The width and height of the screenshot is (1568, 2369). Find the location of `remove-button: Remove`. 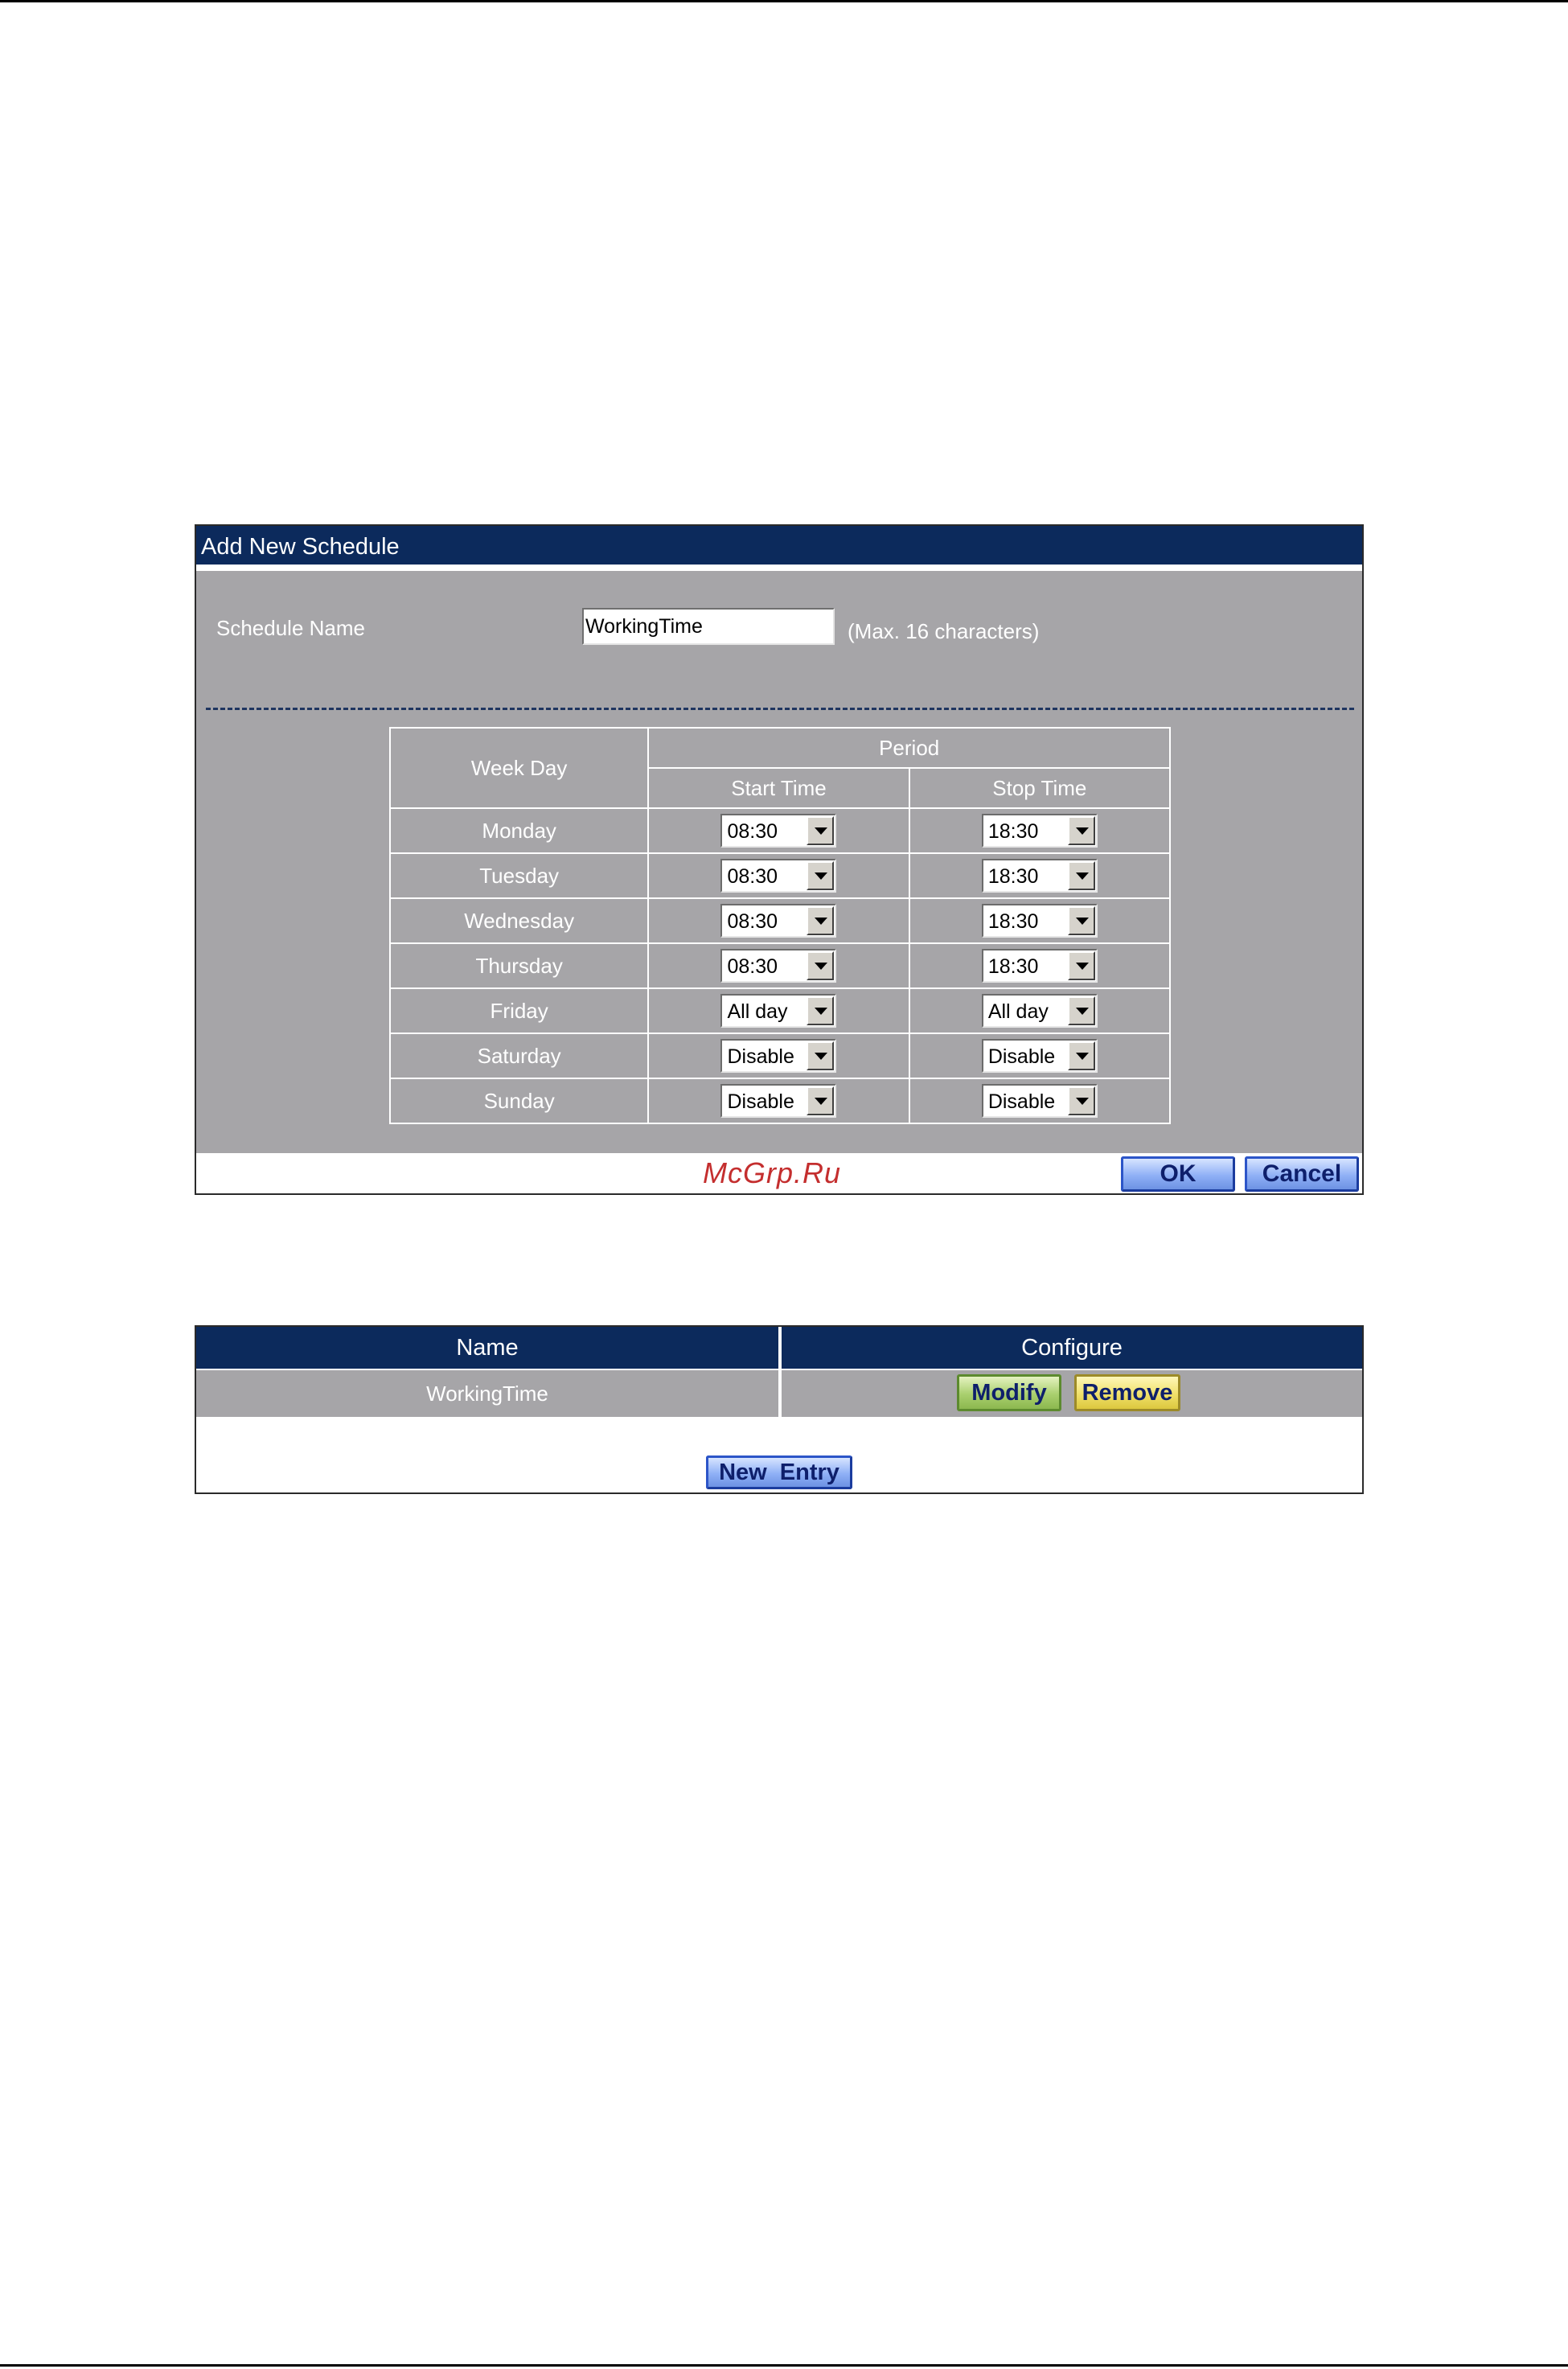

remove-button: Remove is located at coordinates (1127, 1392).